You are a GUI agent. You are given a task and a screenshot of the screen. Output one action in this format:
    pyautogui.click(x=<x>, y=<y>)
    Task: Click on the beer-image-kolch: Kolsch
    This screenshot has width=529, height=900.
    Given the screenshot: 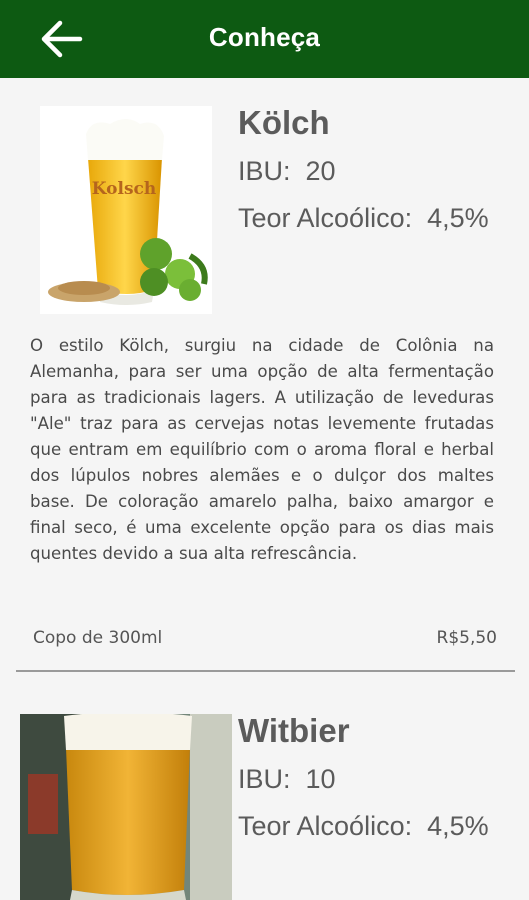 What is the action you would take?
    pyautogui.click(x=126, y=210)
    